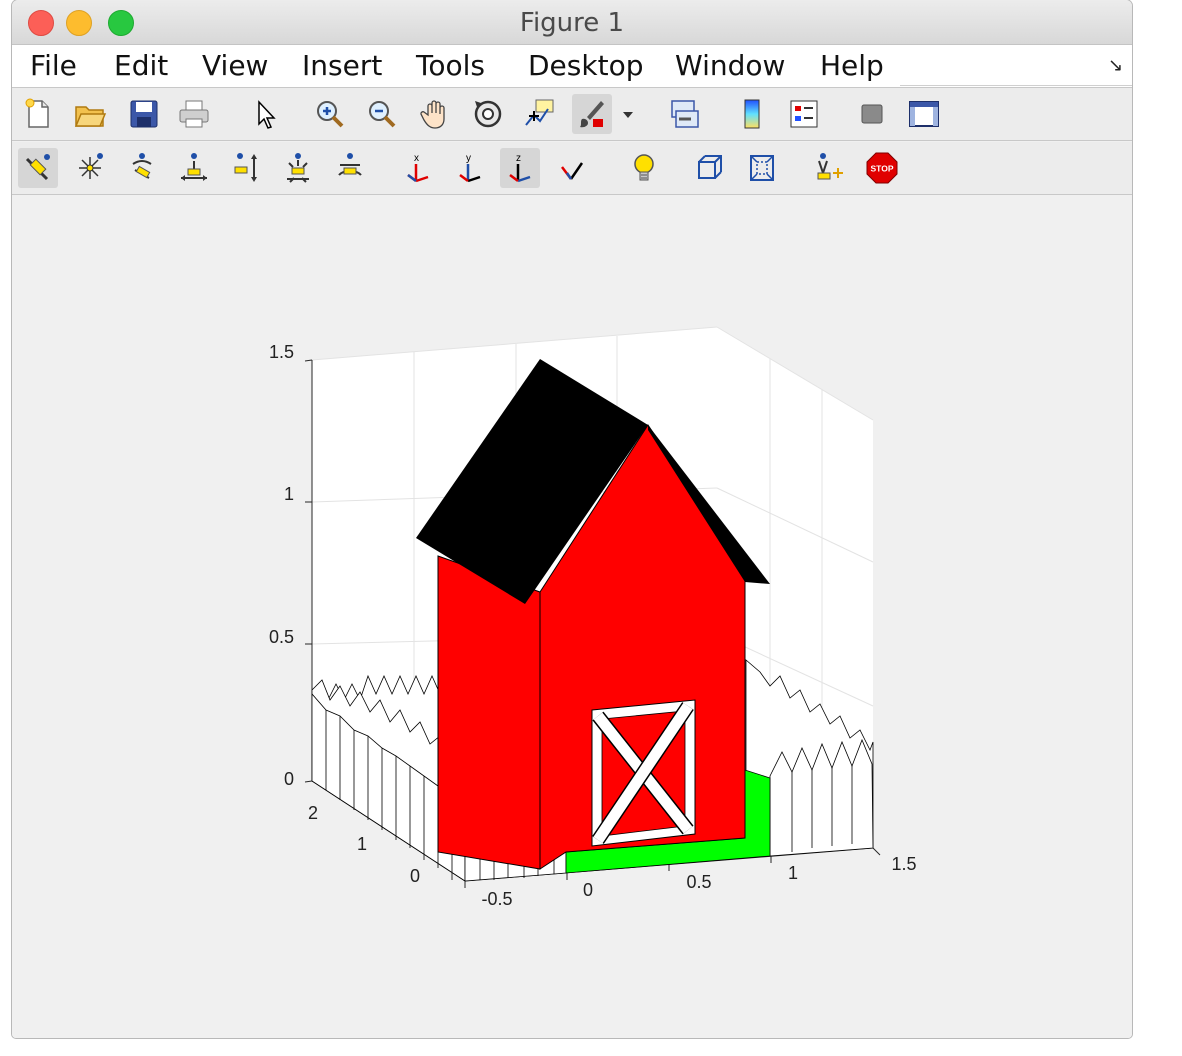 The image size is (1182, 1056). I want to click on z-tick: 0, so click(289, 779).